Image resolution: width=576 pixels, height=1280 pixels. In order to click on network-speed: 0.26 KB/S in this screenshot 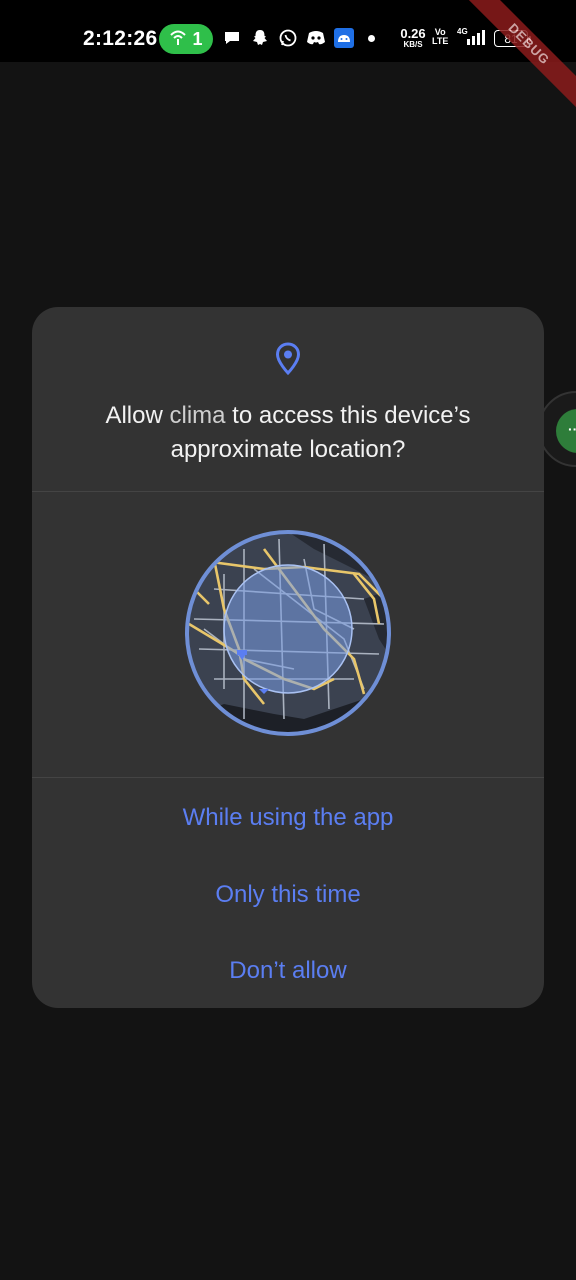, I will do `click(413, 38)`.